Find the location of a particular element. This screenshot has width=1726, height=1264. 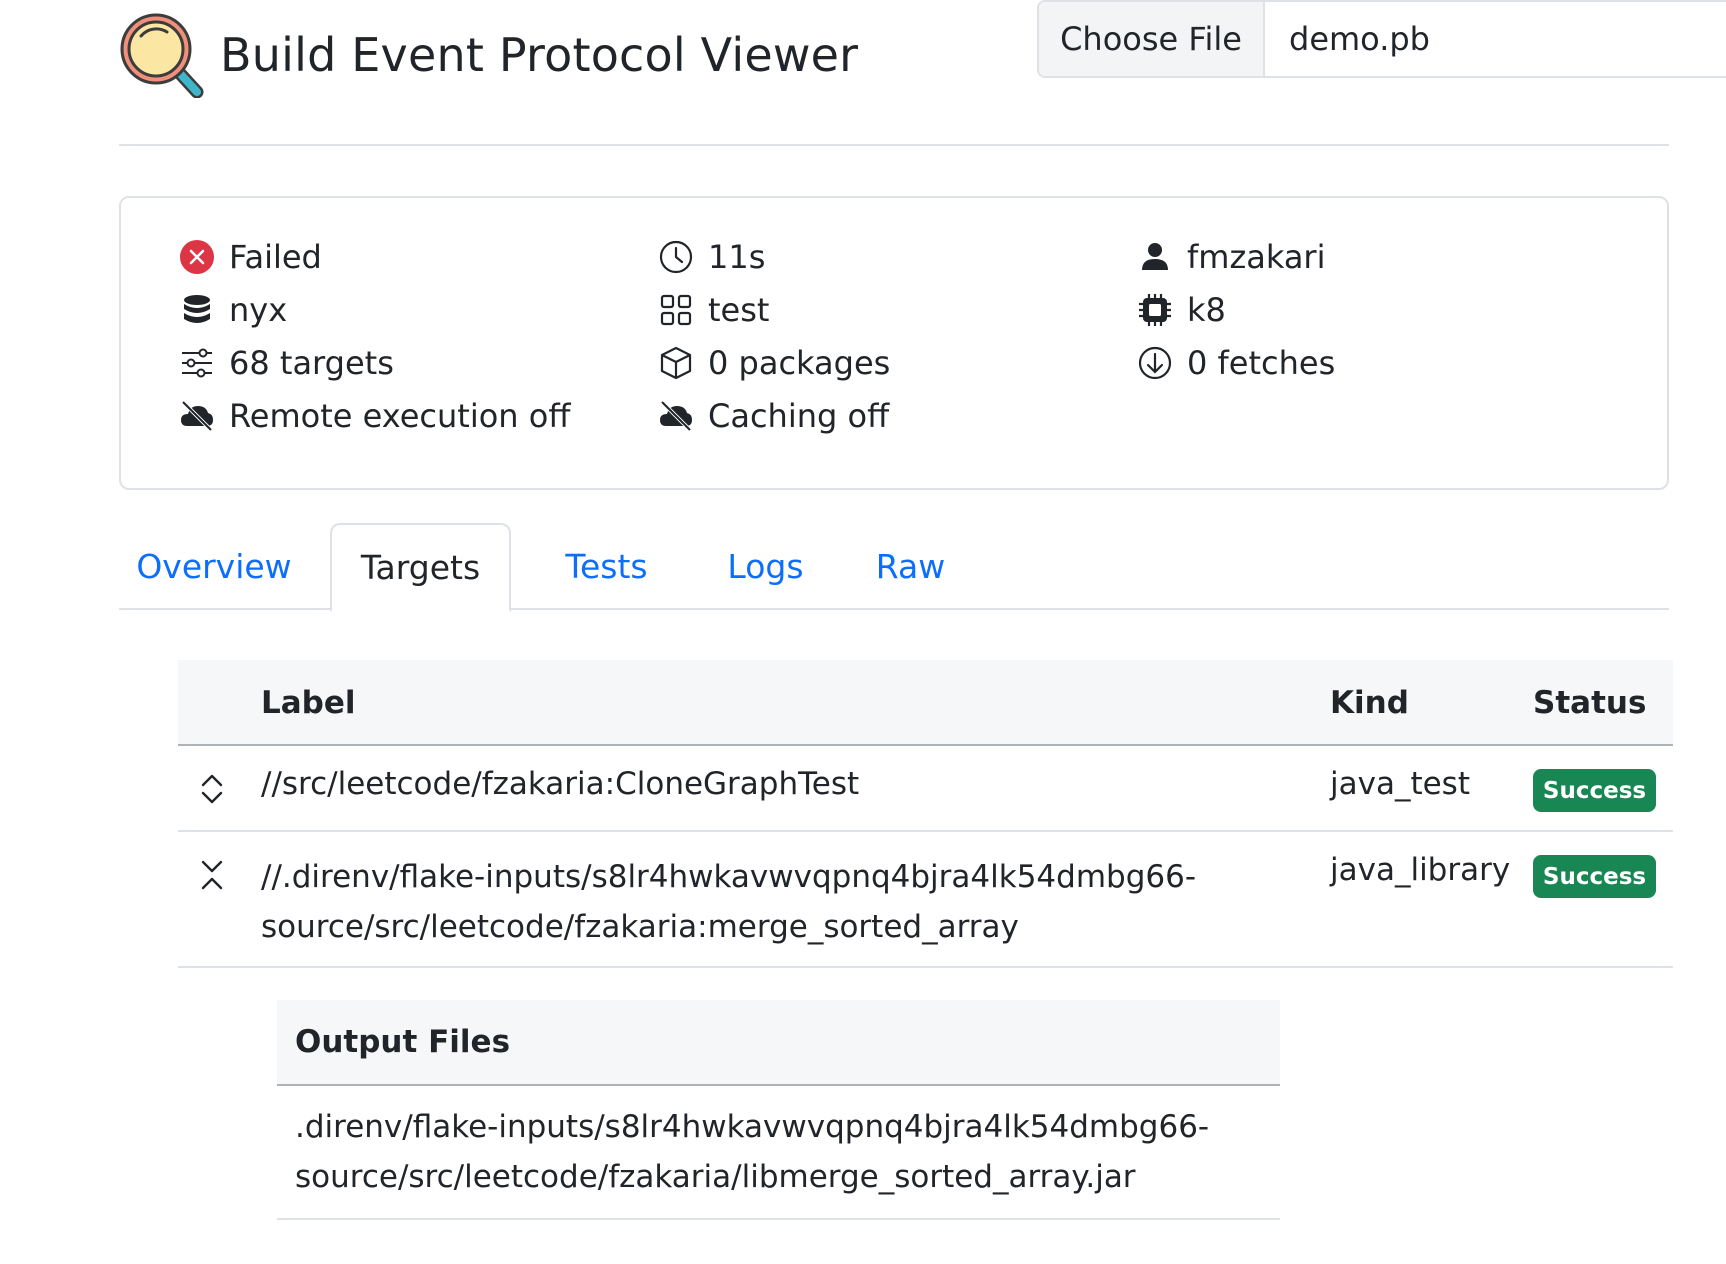

database-icon is located at coordinates (197, 310).